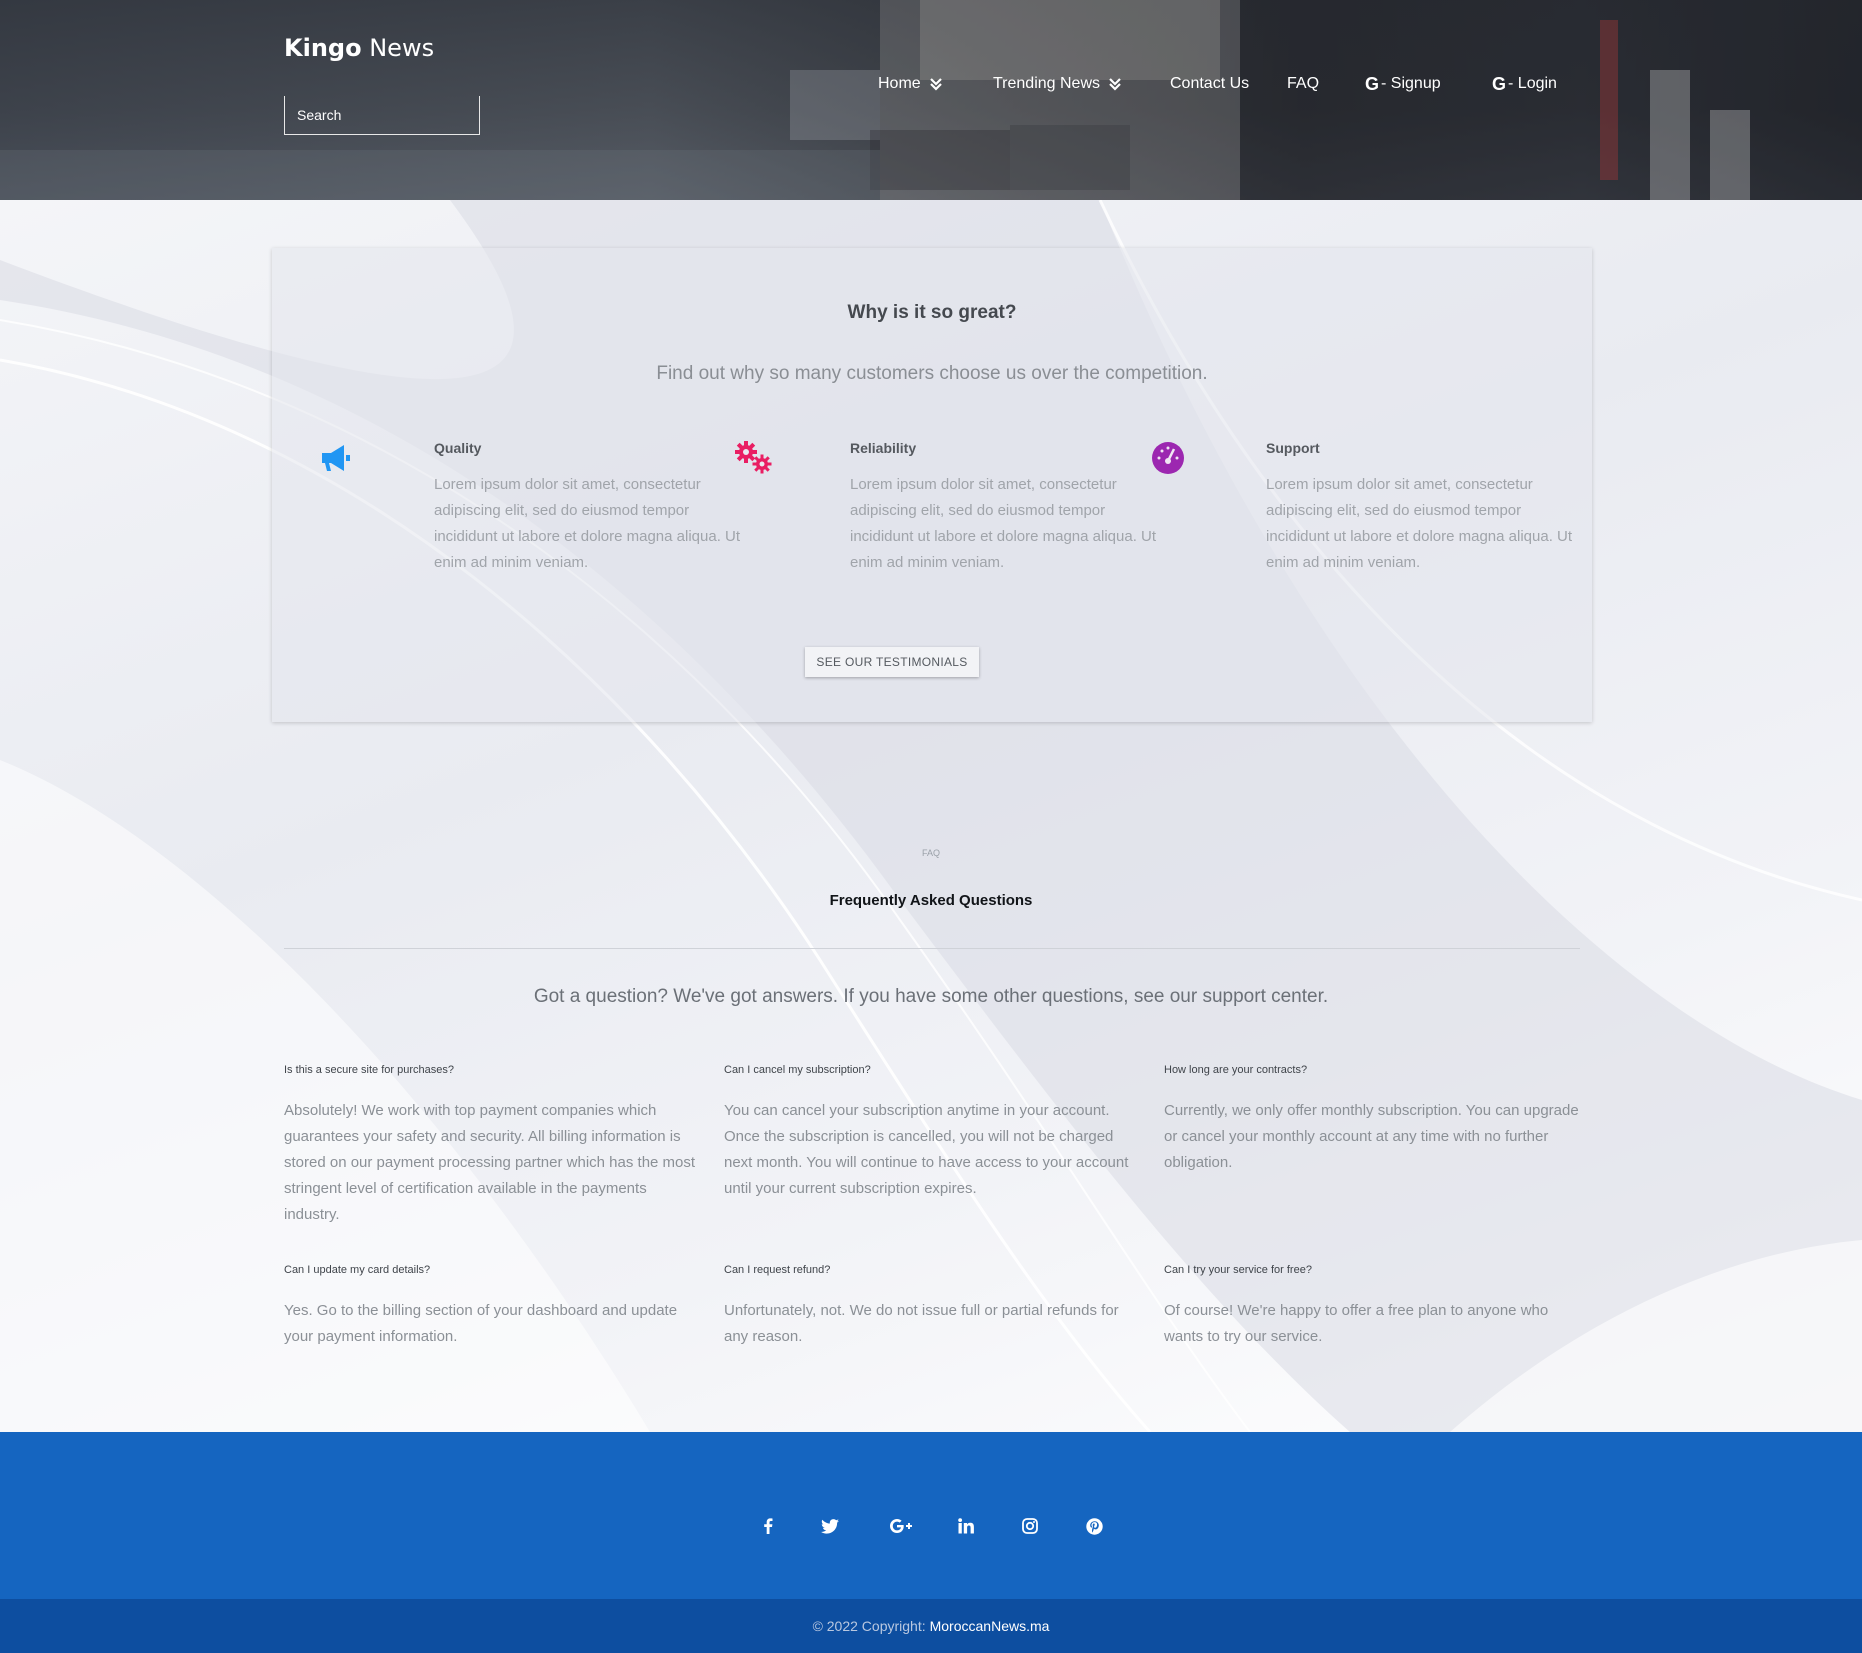 This screenshot has height=1653, width=1862. Describe the element at coordinates (1293, 448) in the screenshot. I see `feature-title: Support` at that location.